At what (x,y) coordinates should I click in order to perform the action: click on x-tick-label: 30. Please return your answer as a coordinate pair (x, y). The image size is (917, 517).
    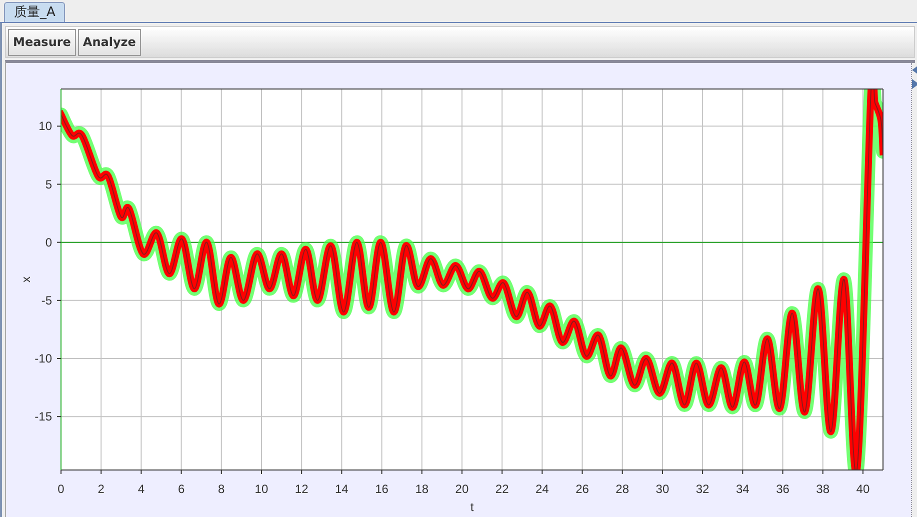
    Looking at the image, I should click on (663, 489).